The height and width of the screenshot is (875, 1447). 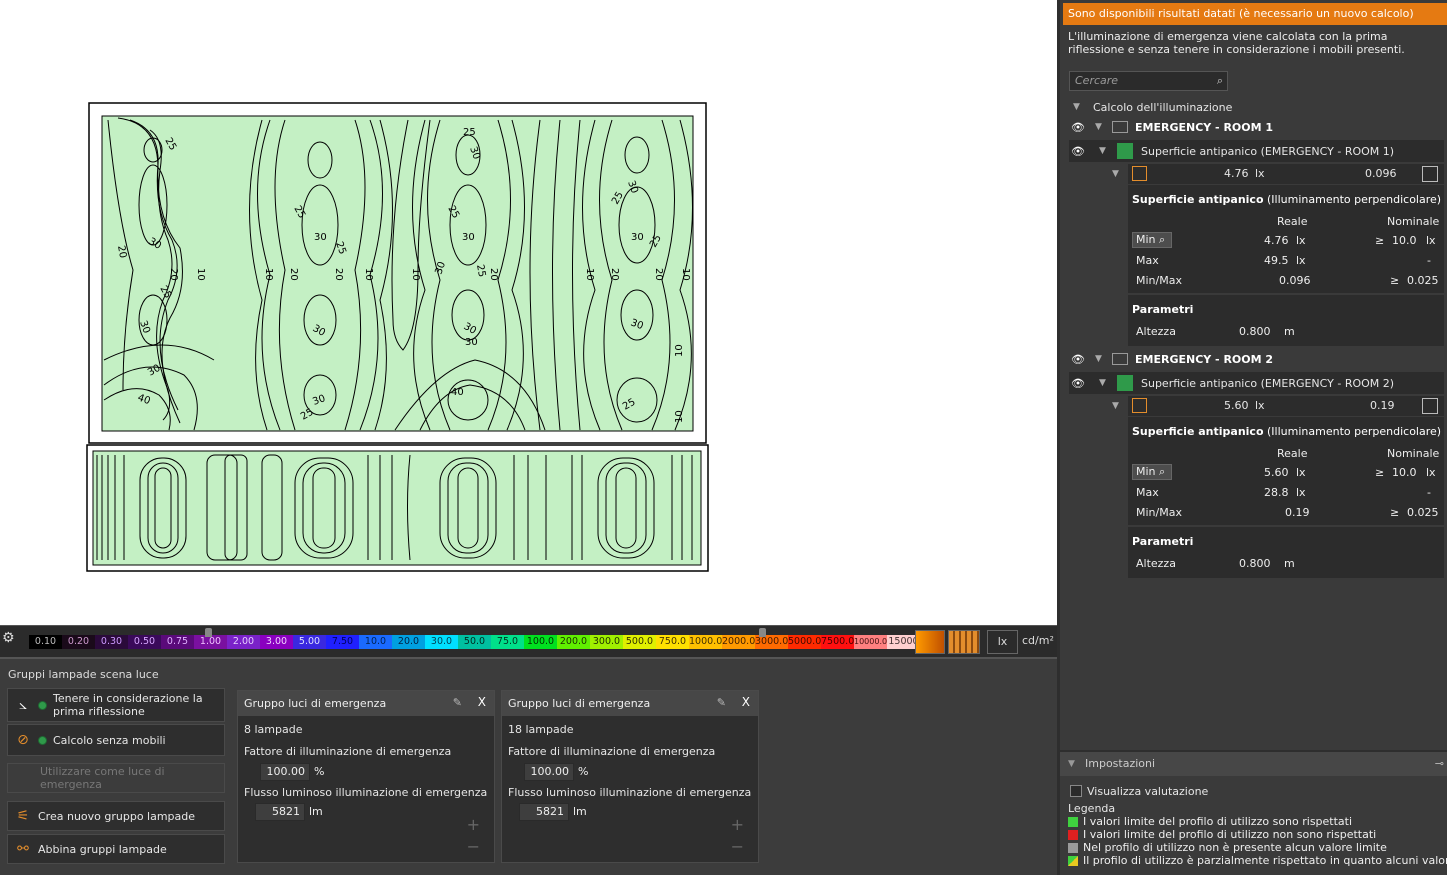 What do you see at coordinates (1380, 240) in the screenshot?
I see `min-ge: ≥` at bounding box center [1380, 240].